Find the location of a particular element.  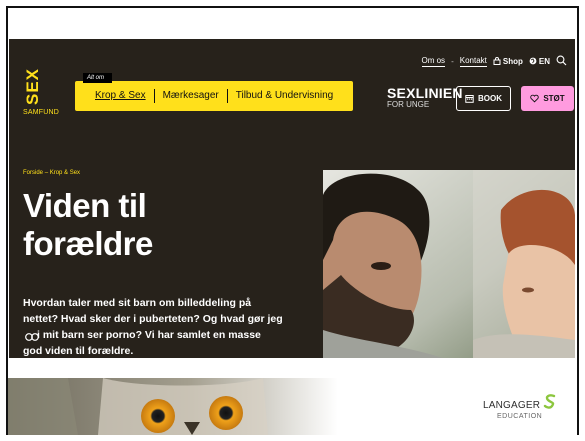

breadcrumb: Forside – Krop & Sex is located at coordinates (51, 173).